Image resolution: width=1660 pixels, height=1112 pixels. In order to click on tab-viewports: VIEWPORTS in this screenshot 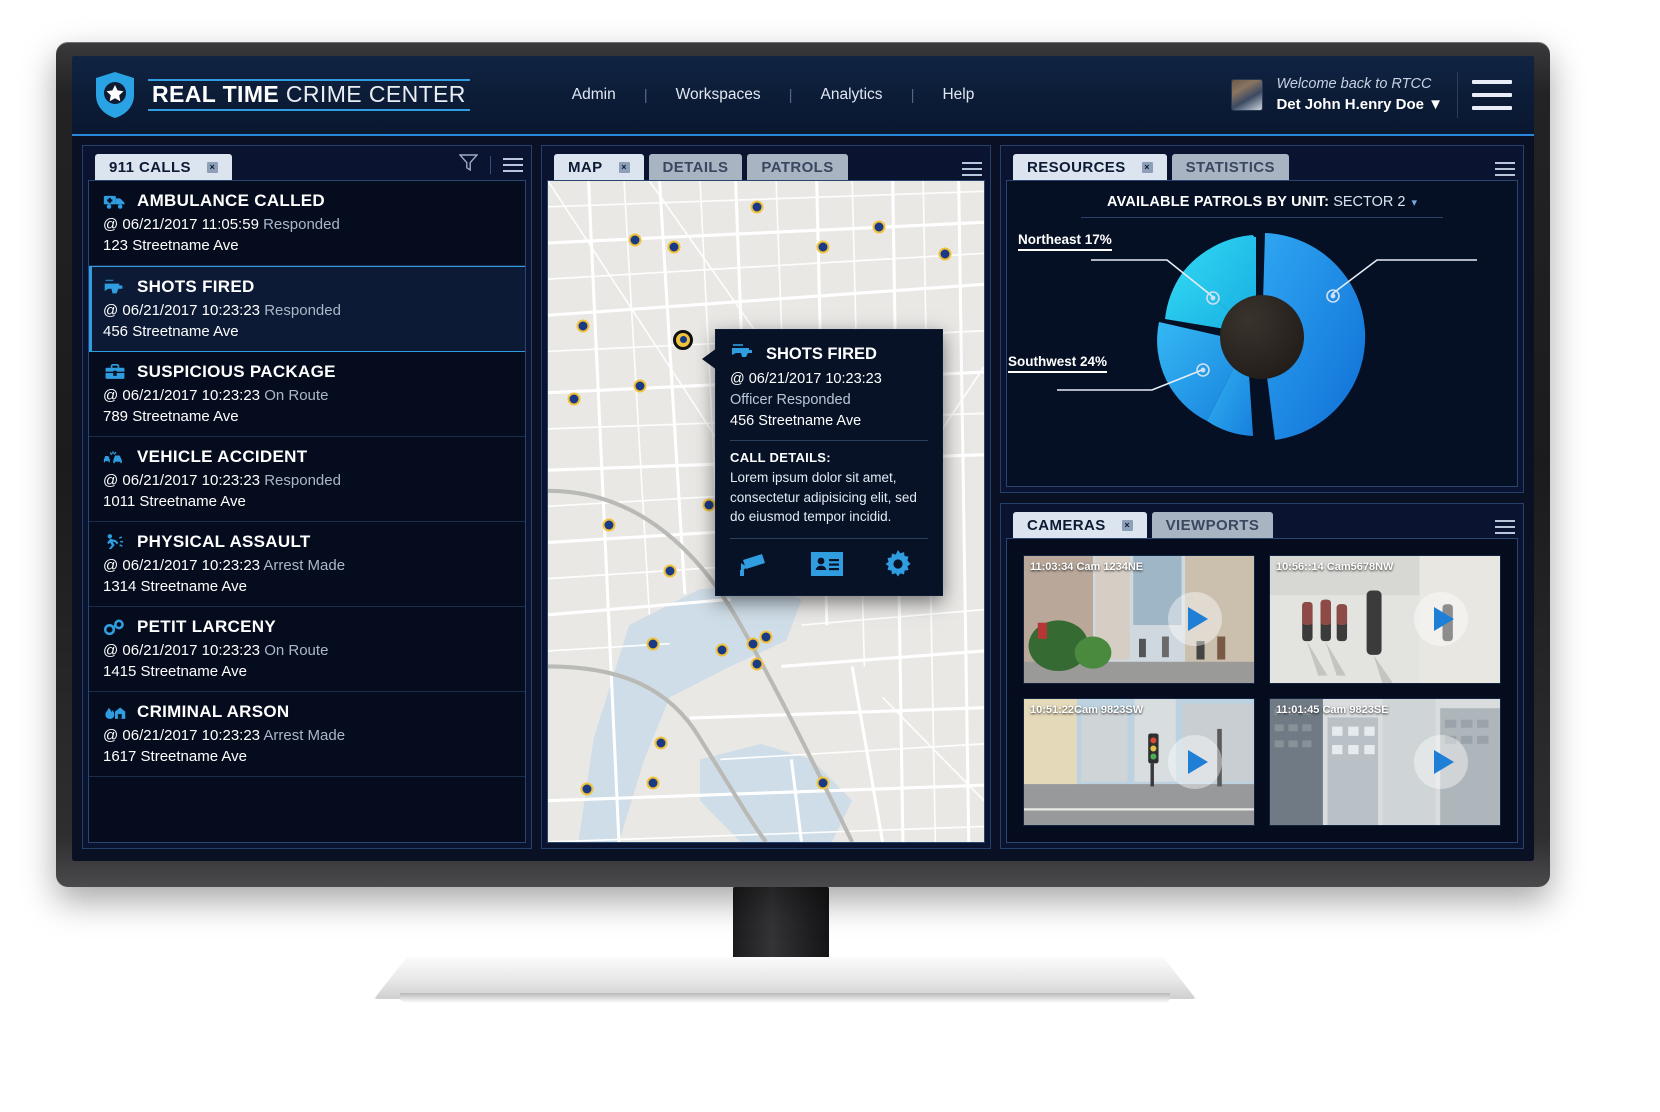, I will do `click(1212, 525)`.